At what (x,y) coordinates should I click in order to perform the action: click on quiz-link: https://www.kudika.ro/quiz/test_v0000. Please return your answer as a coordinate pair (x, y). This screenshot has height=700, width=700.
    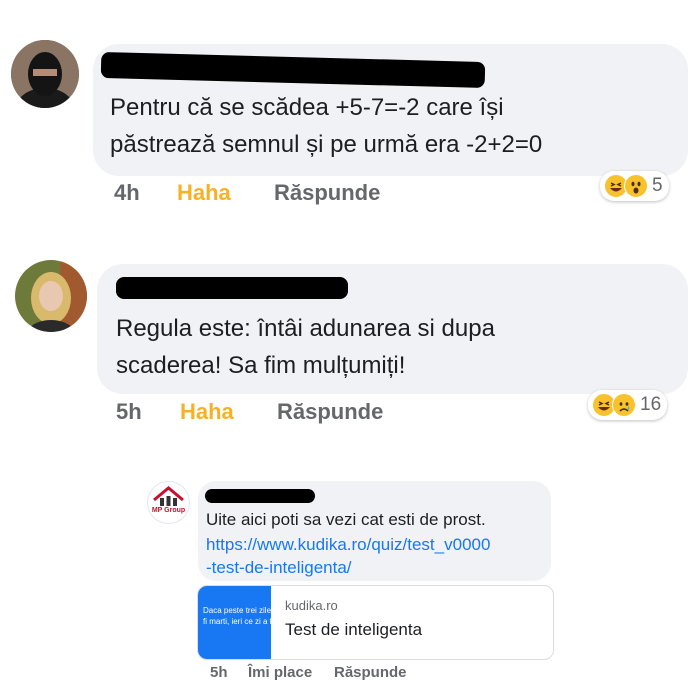
    Looking at the image, I should click on (348, 544).